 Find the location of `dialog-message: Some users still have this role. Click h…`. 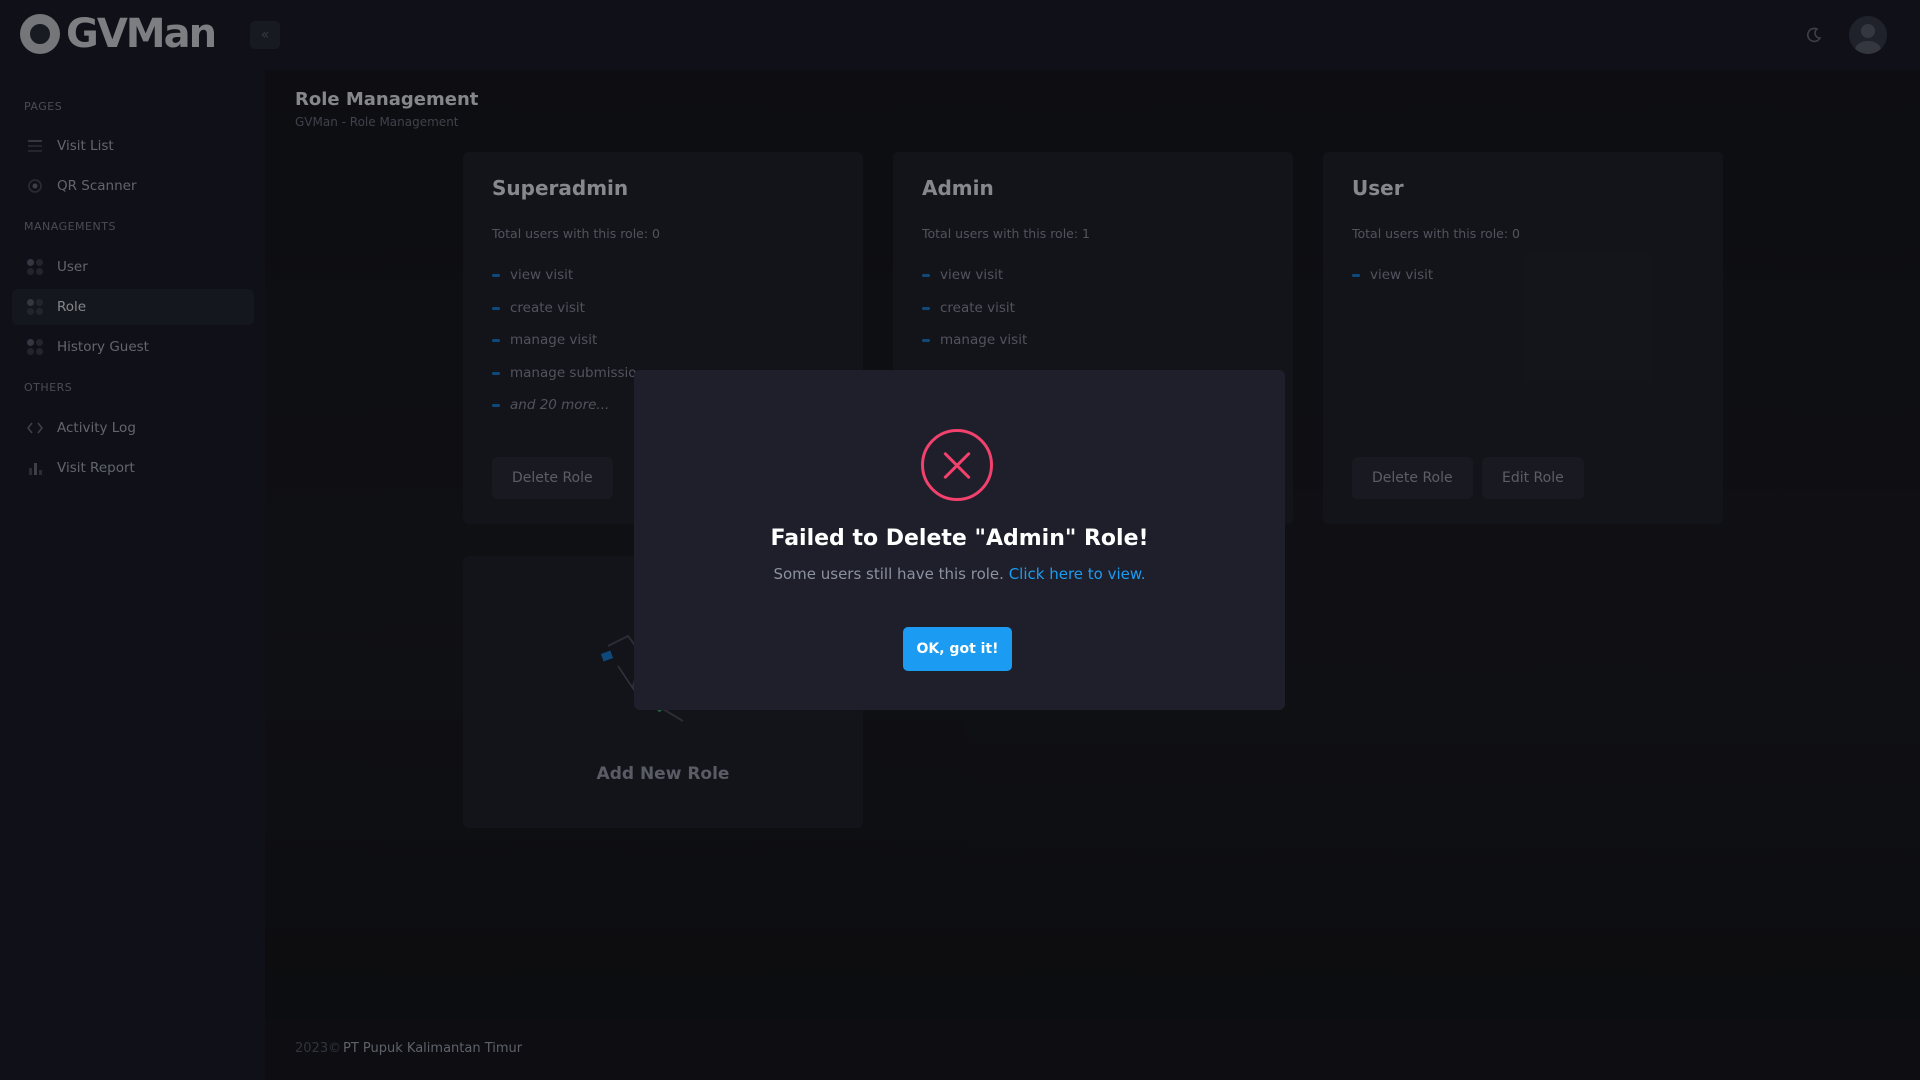

dialog-message: Some users still have this role. Click h… is located at coordinates (959, 574).